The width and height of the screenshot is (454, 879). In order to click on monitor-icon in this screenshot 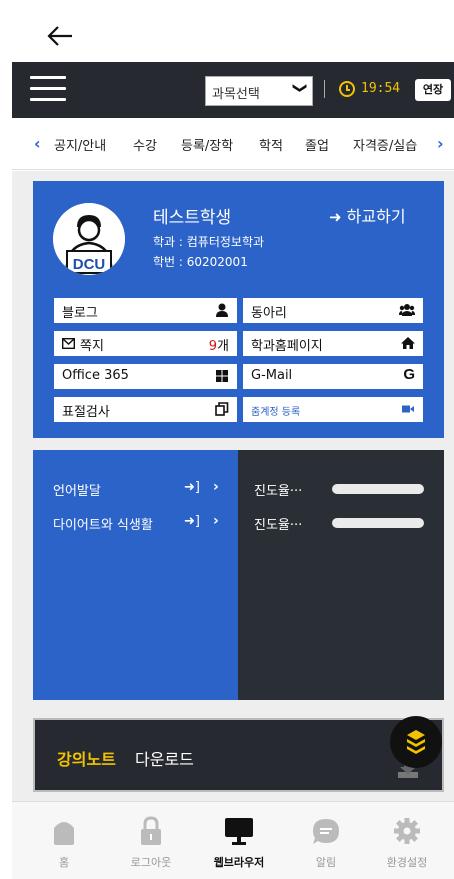, I will do `click(239, 831)`.